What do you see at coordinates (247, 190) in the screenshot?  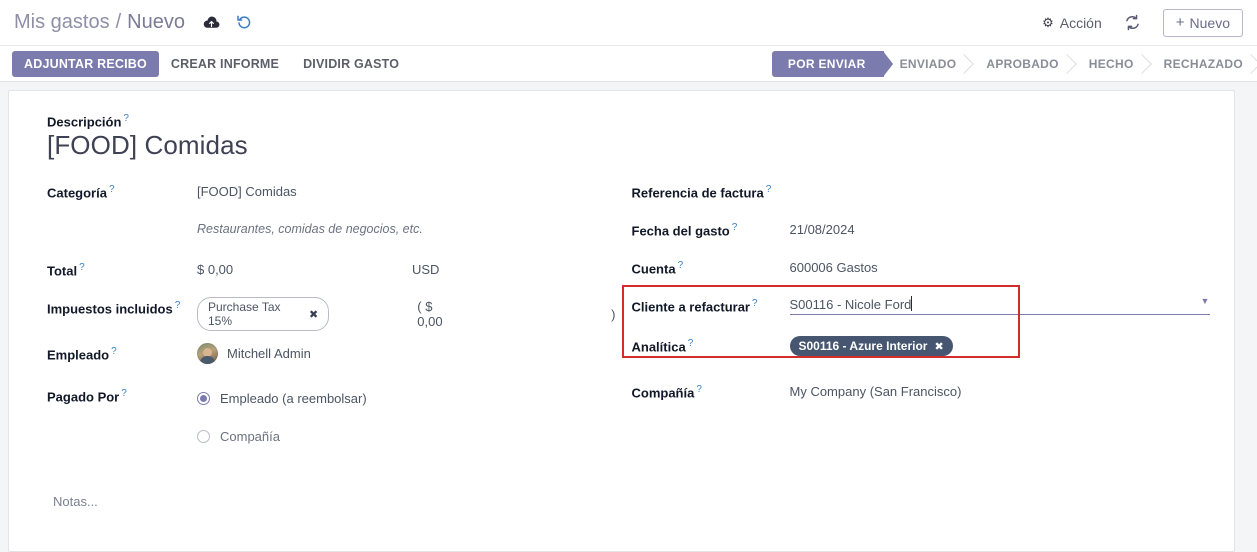 I see `category-value: [FOOD] Comidas` at bounding box center [247, 190].